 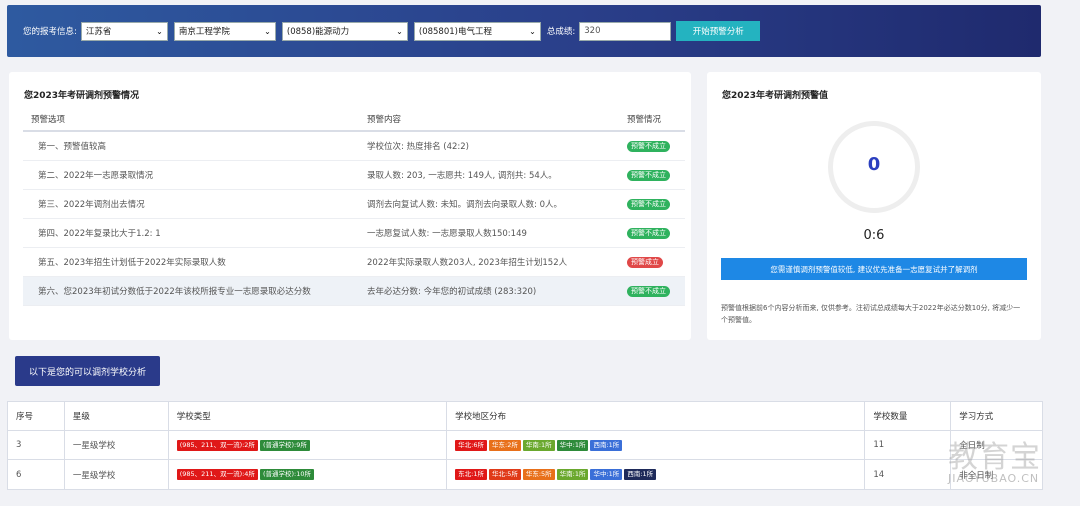 What do you see at coordinates (467, 263) in the screenshot?
I see `warning-content: 2022年实际录取人数203人, 2023年招生计划152人` at bounding box center [467, 263].